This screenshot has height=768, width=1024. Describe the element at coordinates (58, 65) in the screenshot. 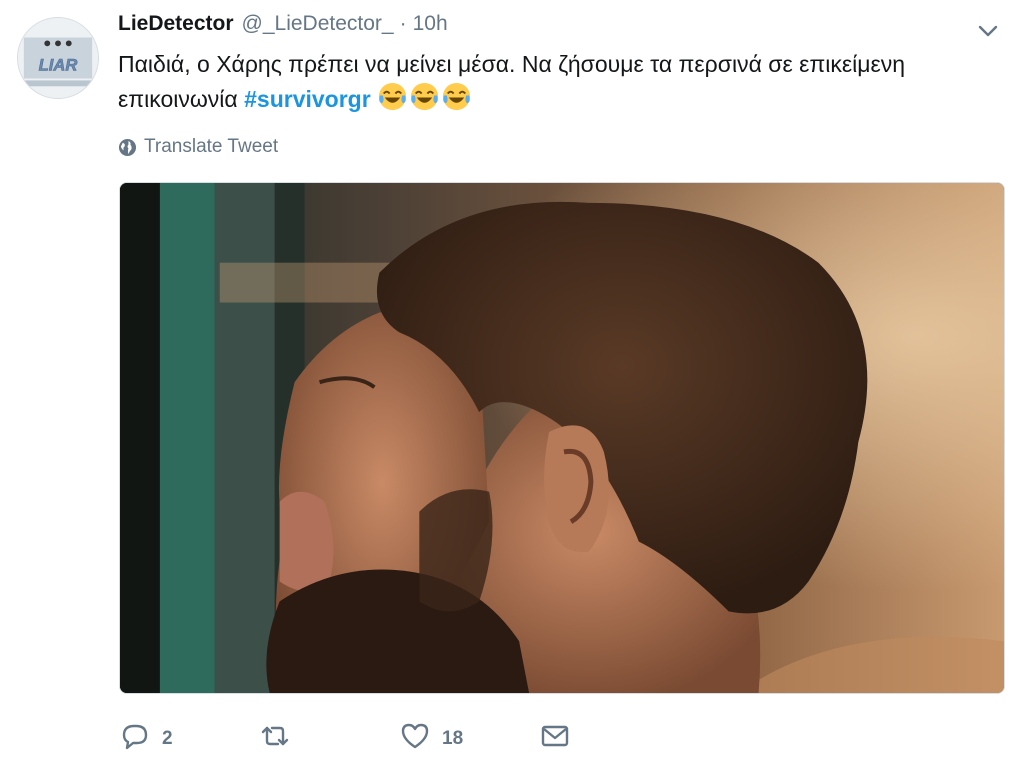

I see `svg-text: LIAR` at that location.